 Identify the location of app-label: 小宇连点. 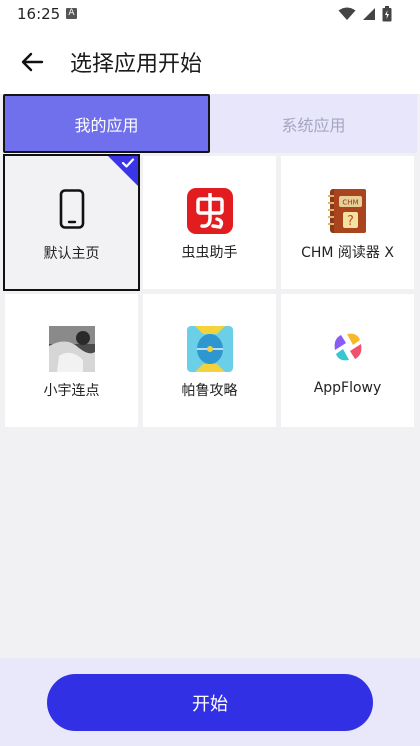
(71, 391).